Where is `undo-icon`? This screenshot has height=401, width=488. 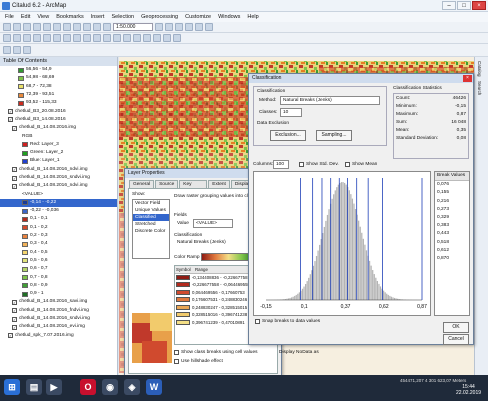 undo-icon is located at coordinates (87, 27).